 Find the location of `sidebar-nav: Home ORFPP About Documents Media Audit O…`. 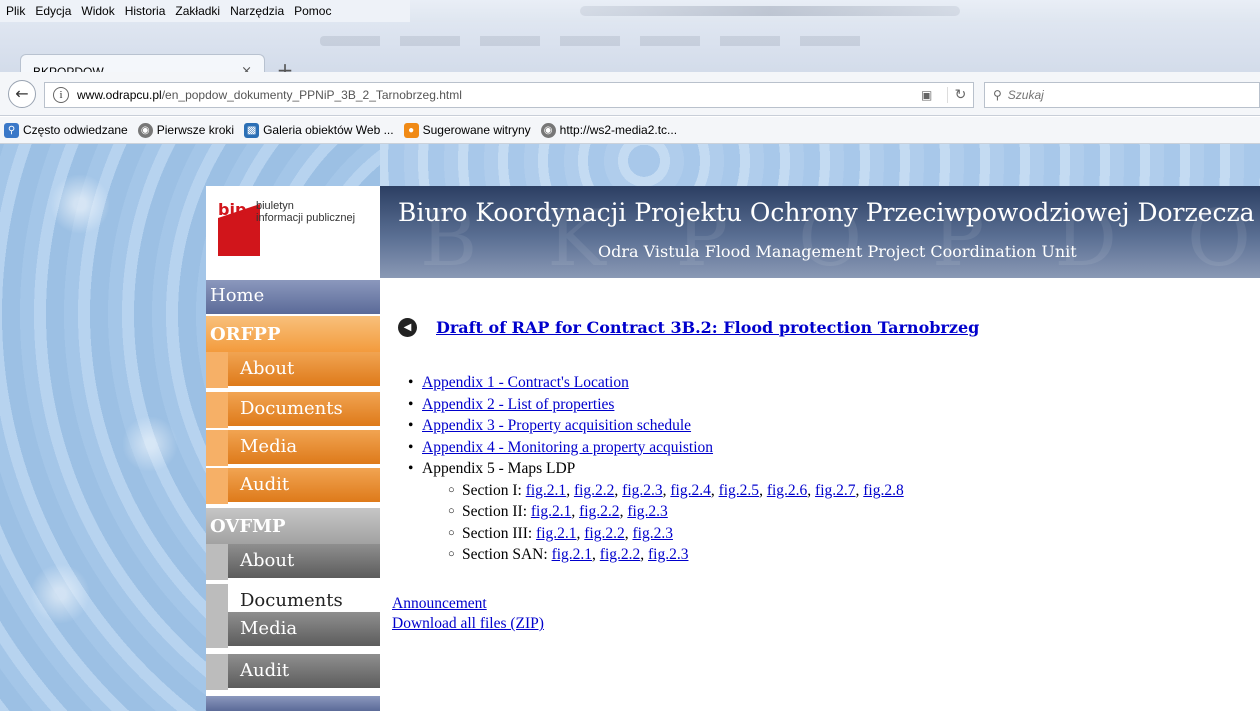

sidebar-nav: Home ORFPP About Documents Media Audit O… is located at coordinates (293, 494).